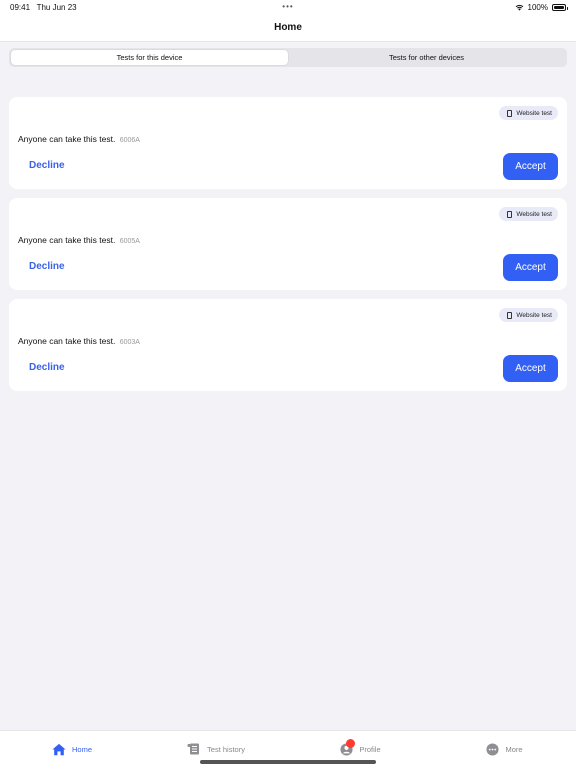 The width and height of the screenshot is (576, 768). I want to click on page-title: Home, so click(288, 27).